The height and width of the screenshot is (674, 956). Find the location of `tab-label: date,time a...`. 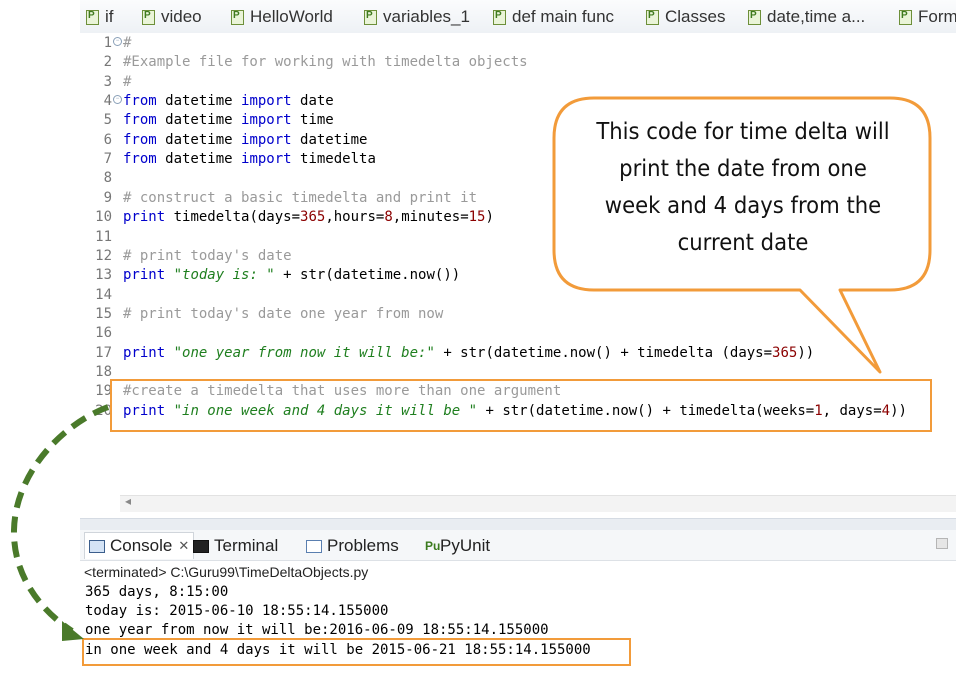

tab-label: date,time a... is located at coordinates (816, 16).